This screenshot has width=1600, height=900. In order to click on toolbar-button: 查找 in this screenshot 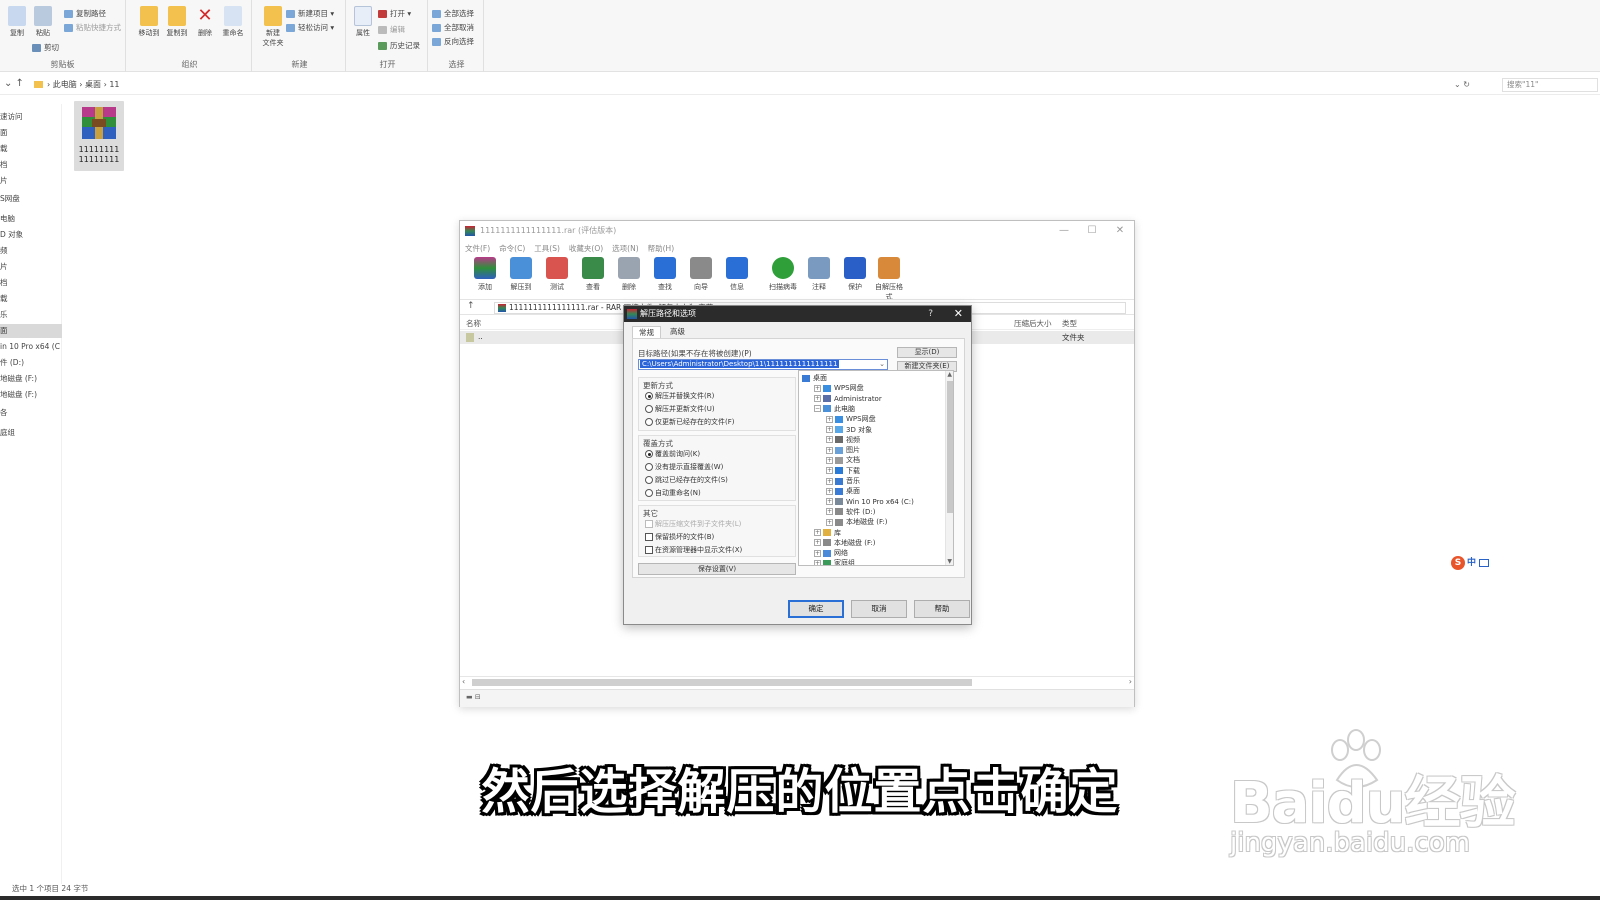, I will do `click(665, 274)`.